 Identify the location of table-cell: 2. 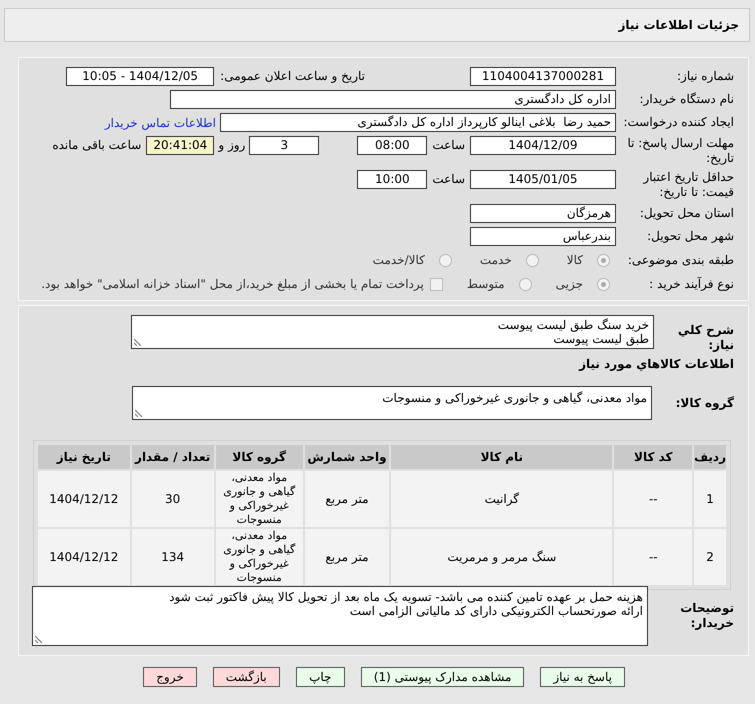
(710, 557).